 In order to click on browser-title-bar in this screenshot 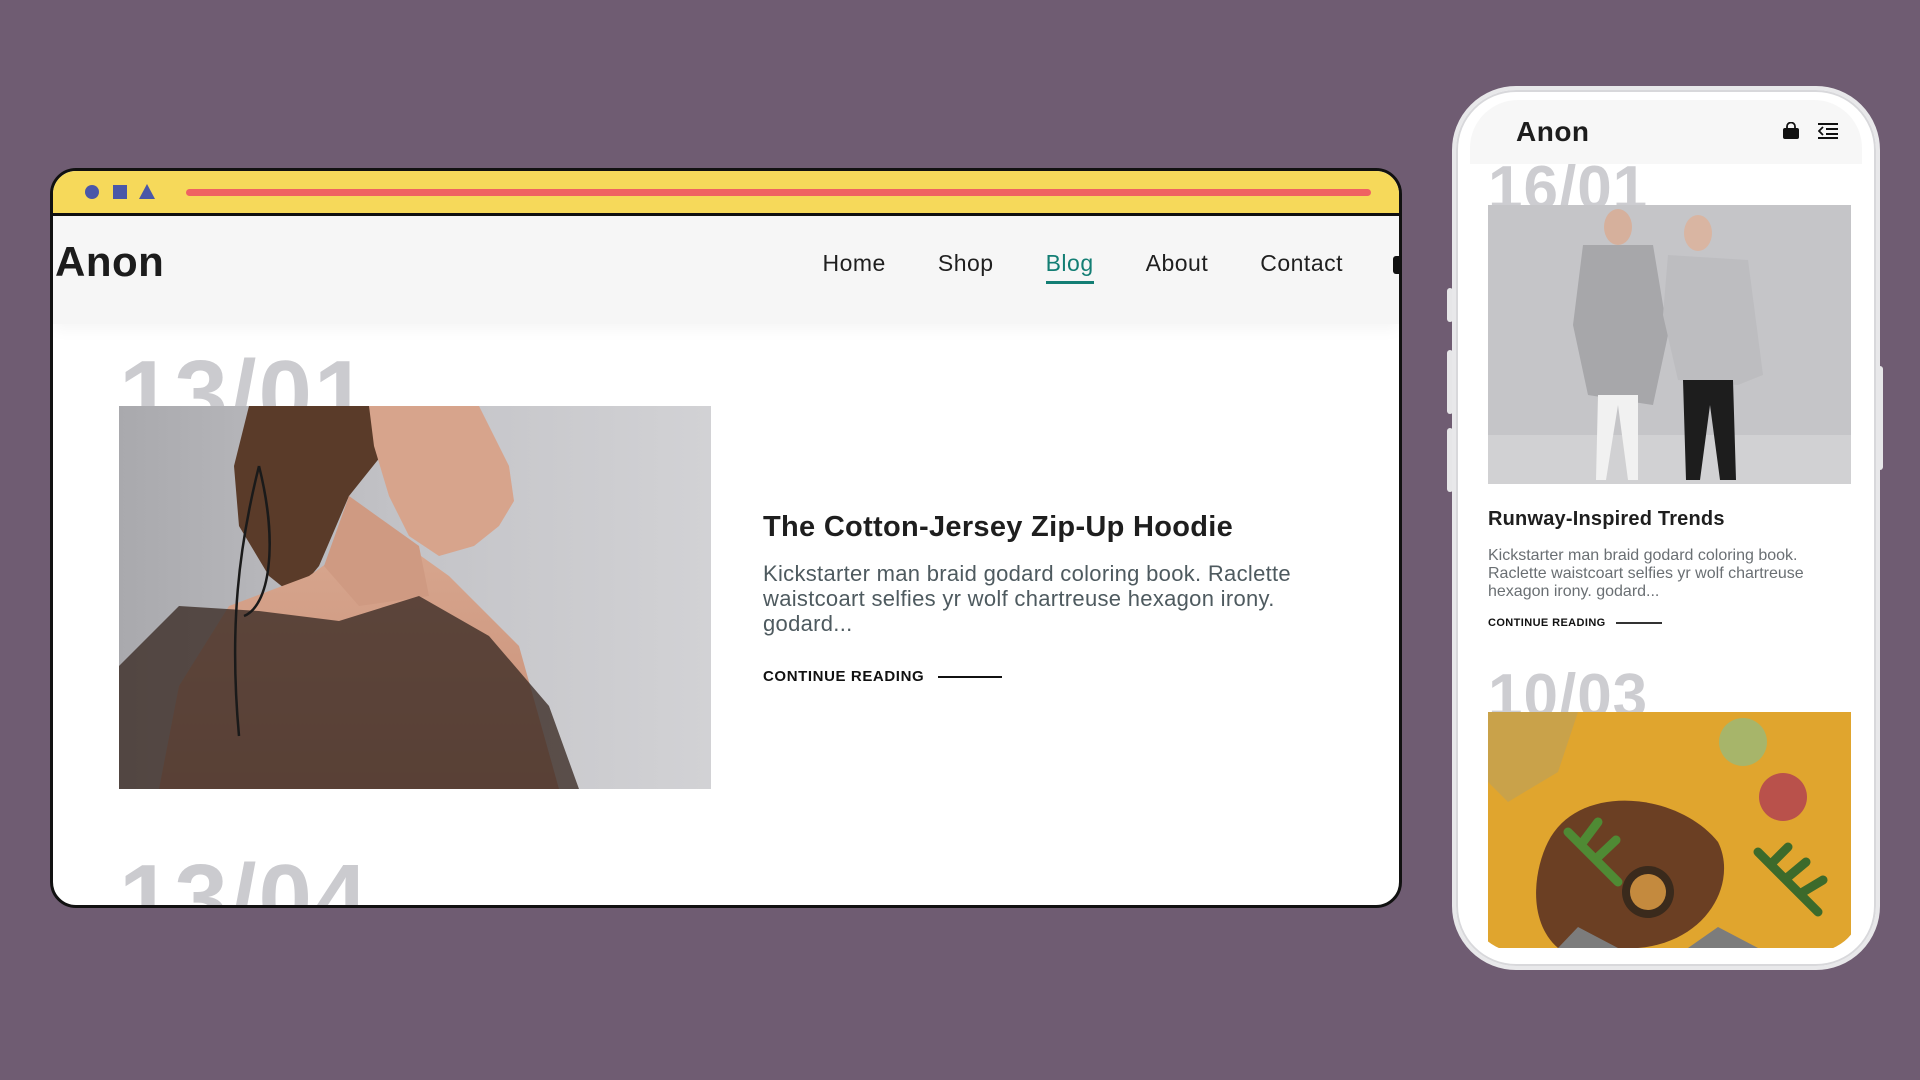, I will do `click(726, 193)`.